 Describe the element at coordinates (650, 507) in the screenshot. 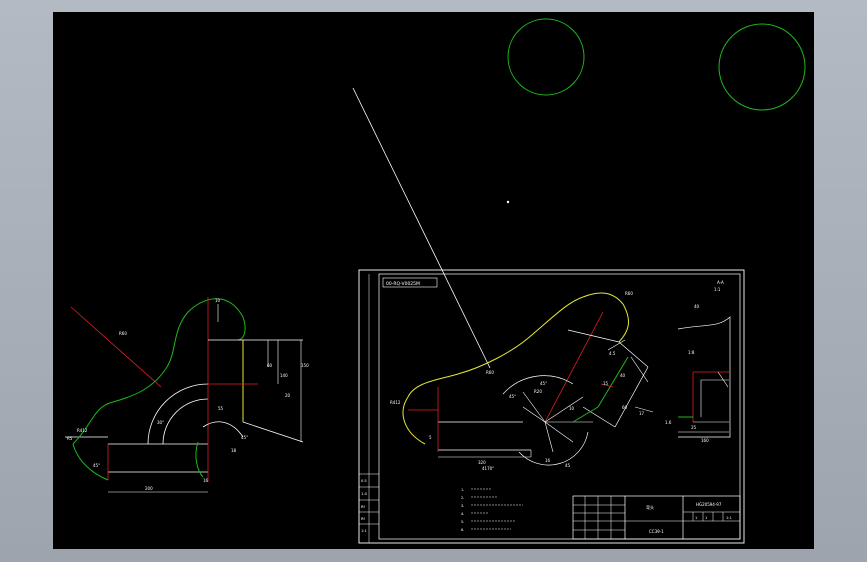

I see `title-name: 弯头` at that location.